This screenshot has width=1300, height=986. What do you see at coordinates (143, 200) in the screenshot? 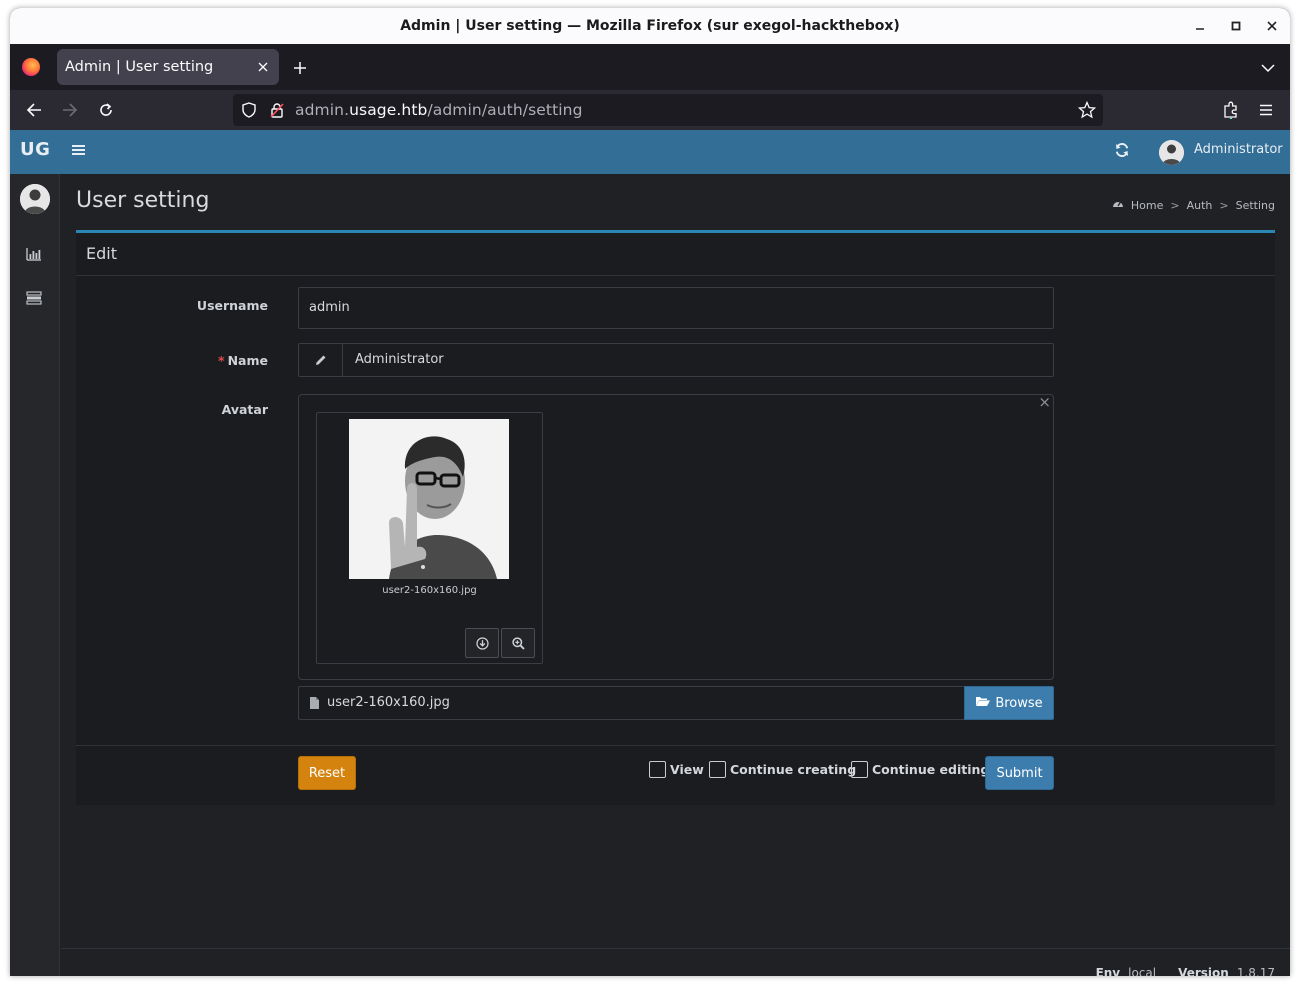
I see `page-title: User setting` at bounding box center [143, 200].